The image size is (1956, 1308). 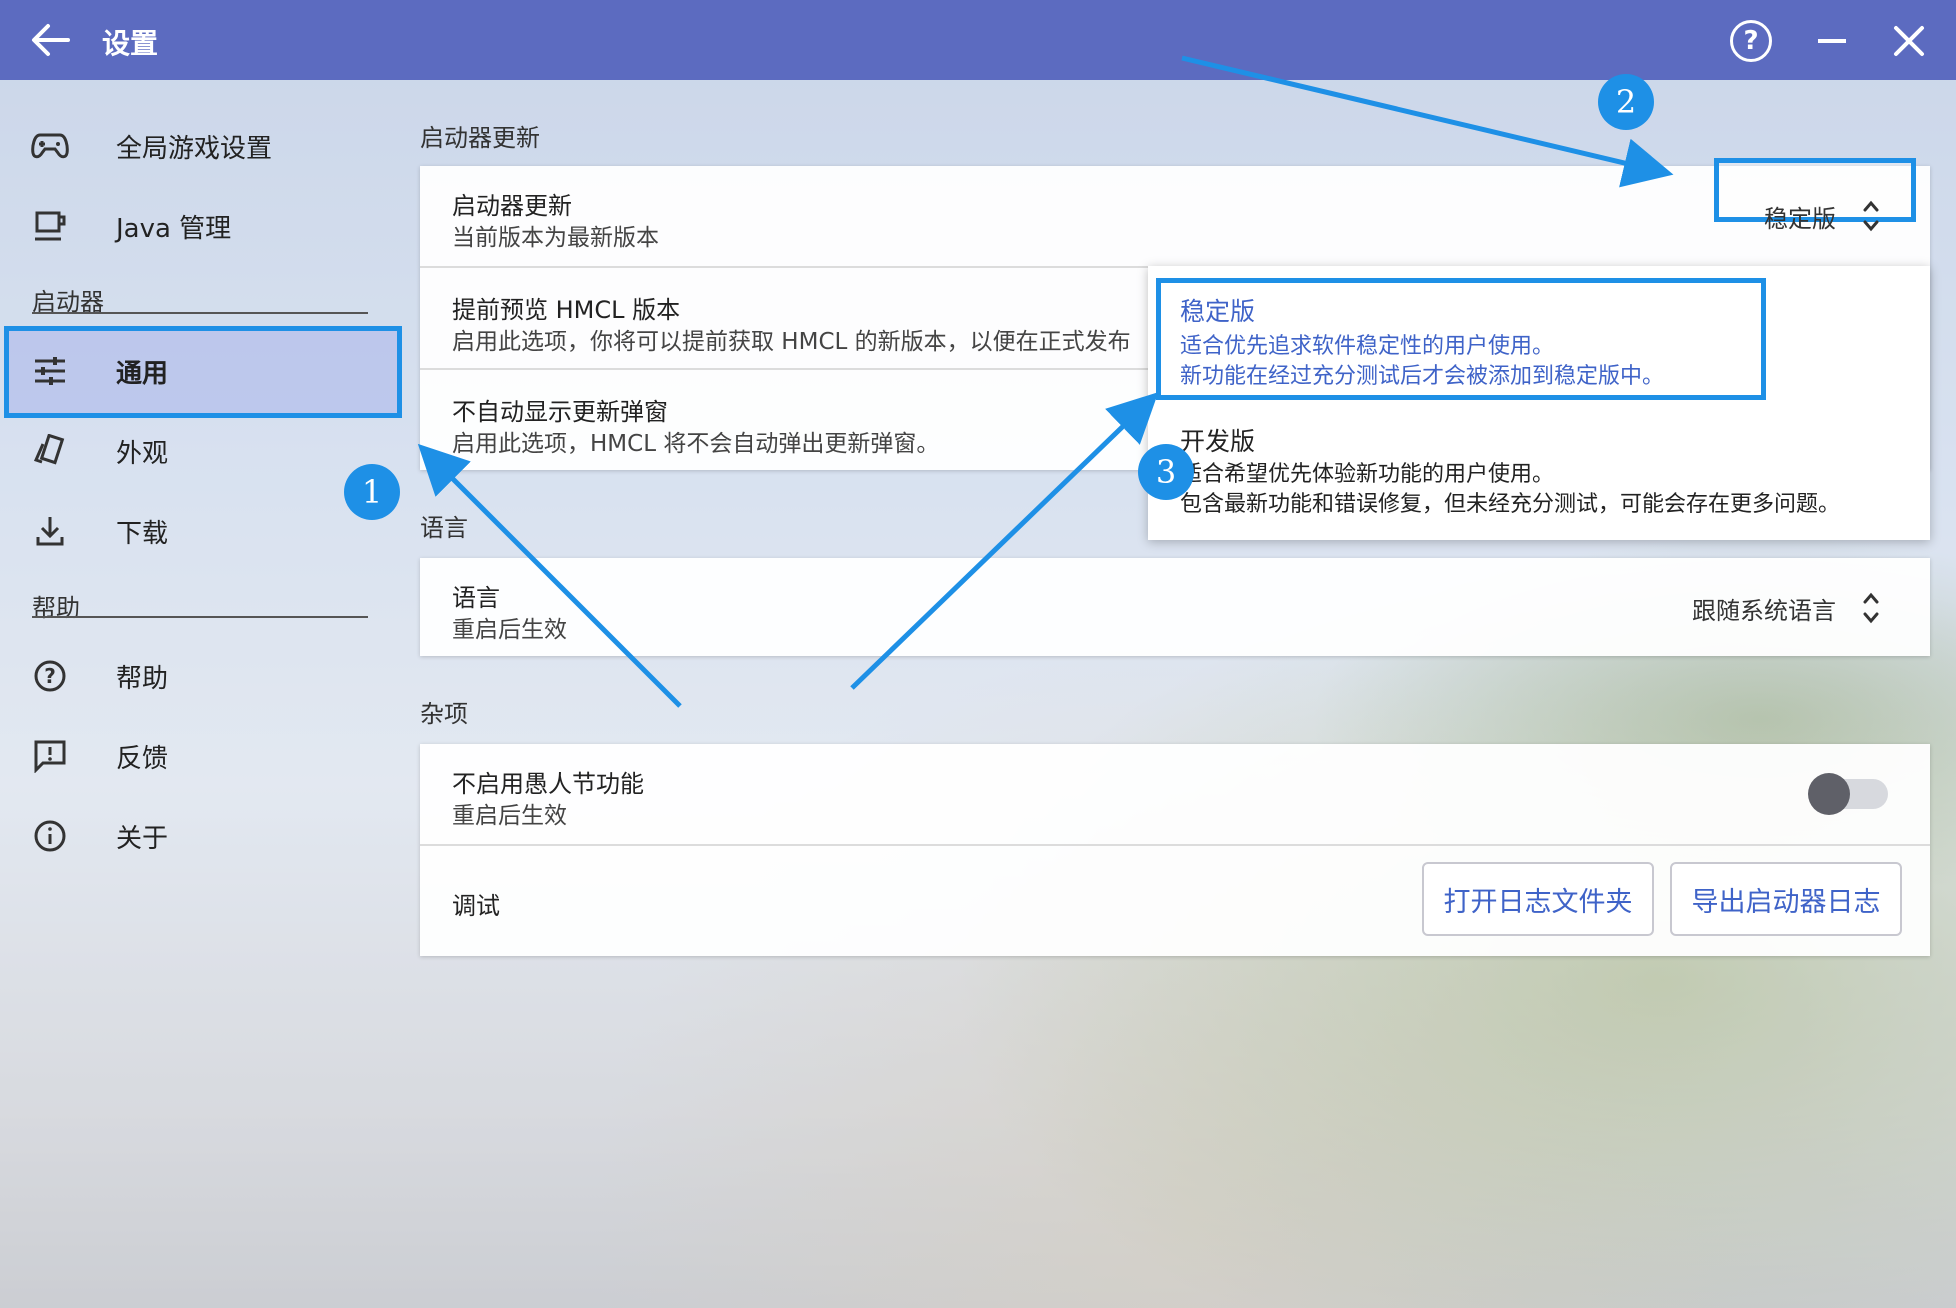 What do you see at coordinates (142, 838) in the screenshot?
I see `sidebar-item-label: 关于` at bounding box center [142, 838].